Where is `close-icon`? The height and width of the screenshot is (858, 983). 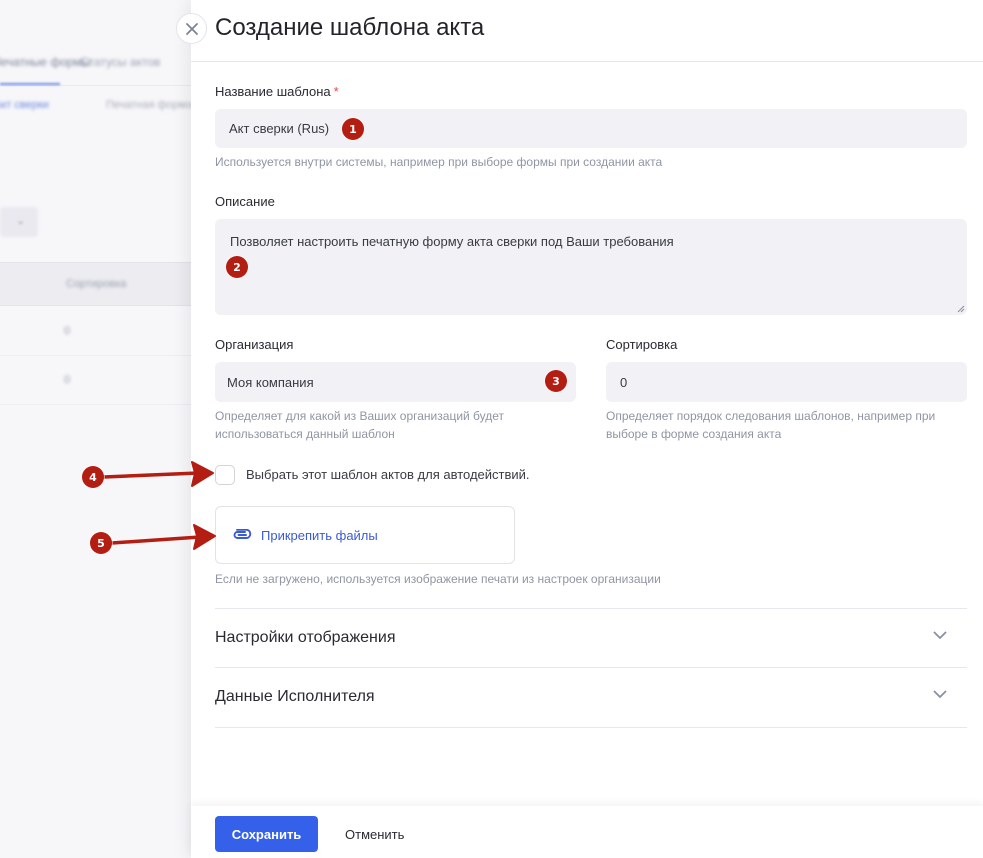
close-icon is located at coordinates (191, 28).